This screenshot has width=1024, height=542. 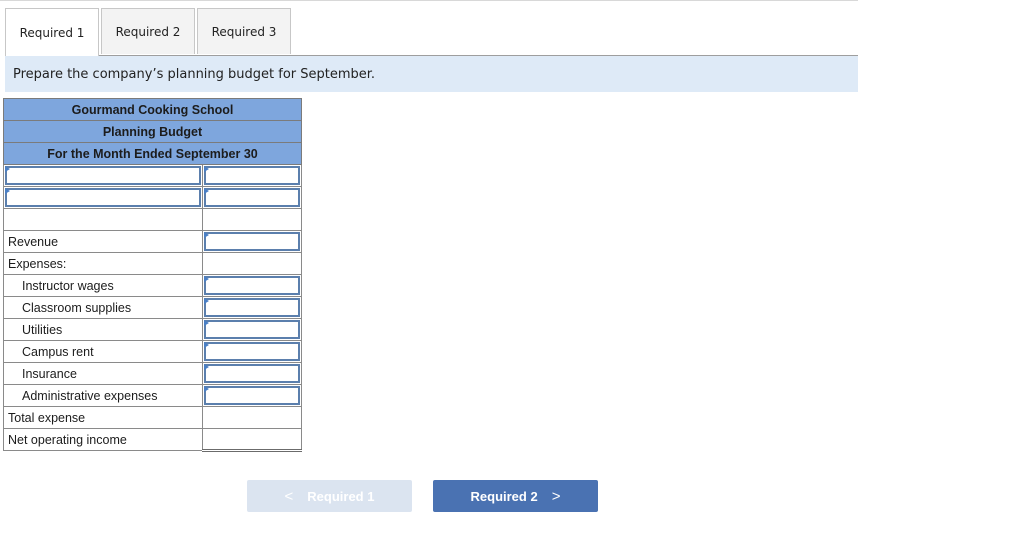 What do you see at coordinates (252, 417) in the screenshot?
I see `total-expense-value` at bounding box center [252, 417].